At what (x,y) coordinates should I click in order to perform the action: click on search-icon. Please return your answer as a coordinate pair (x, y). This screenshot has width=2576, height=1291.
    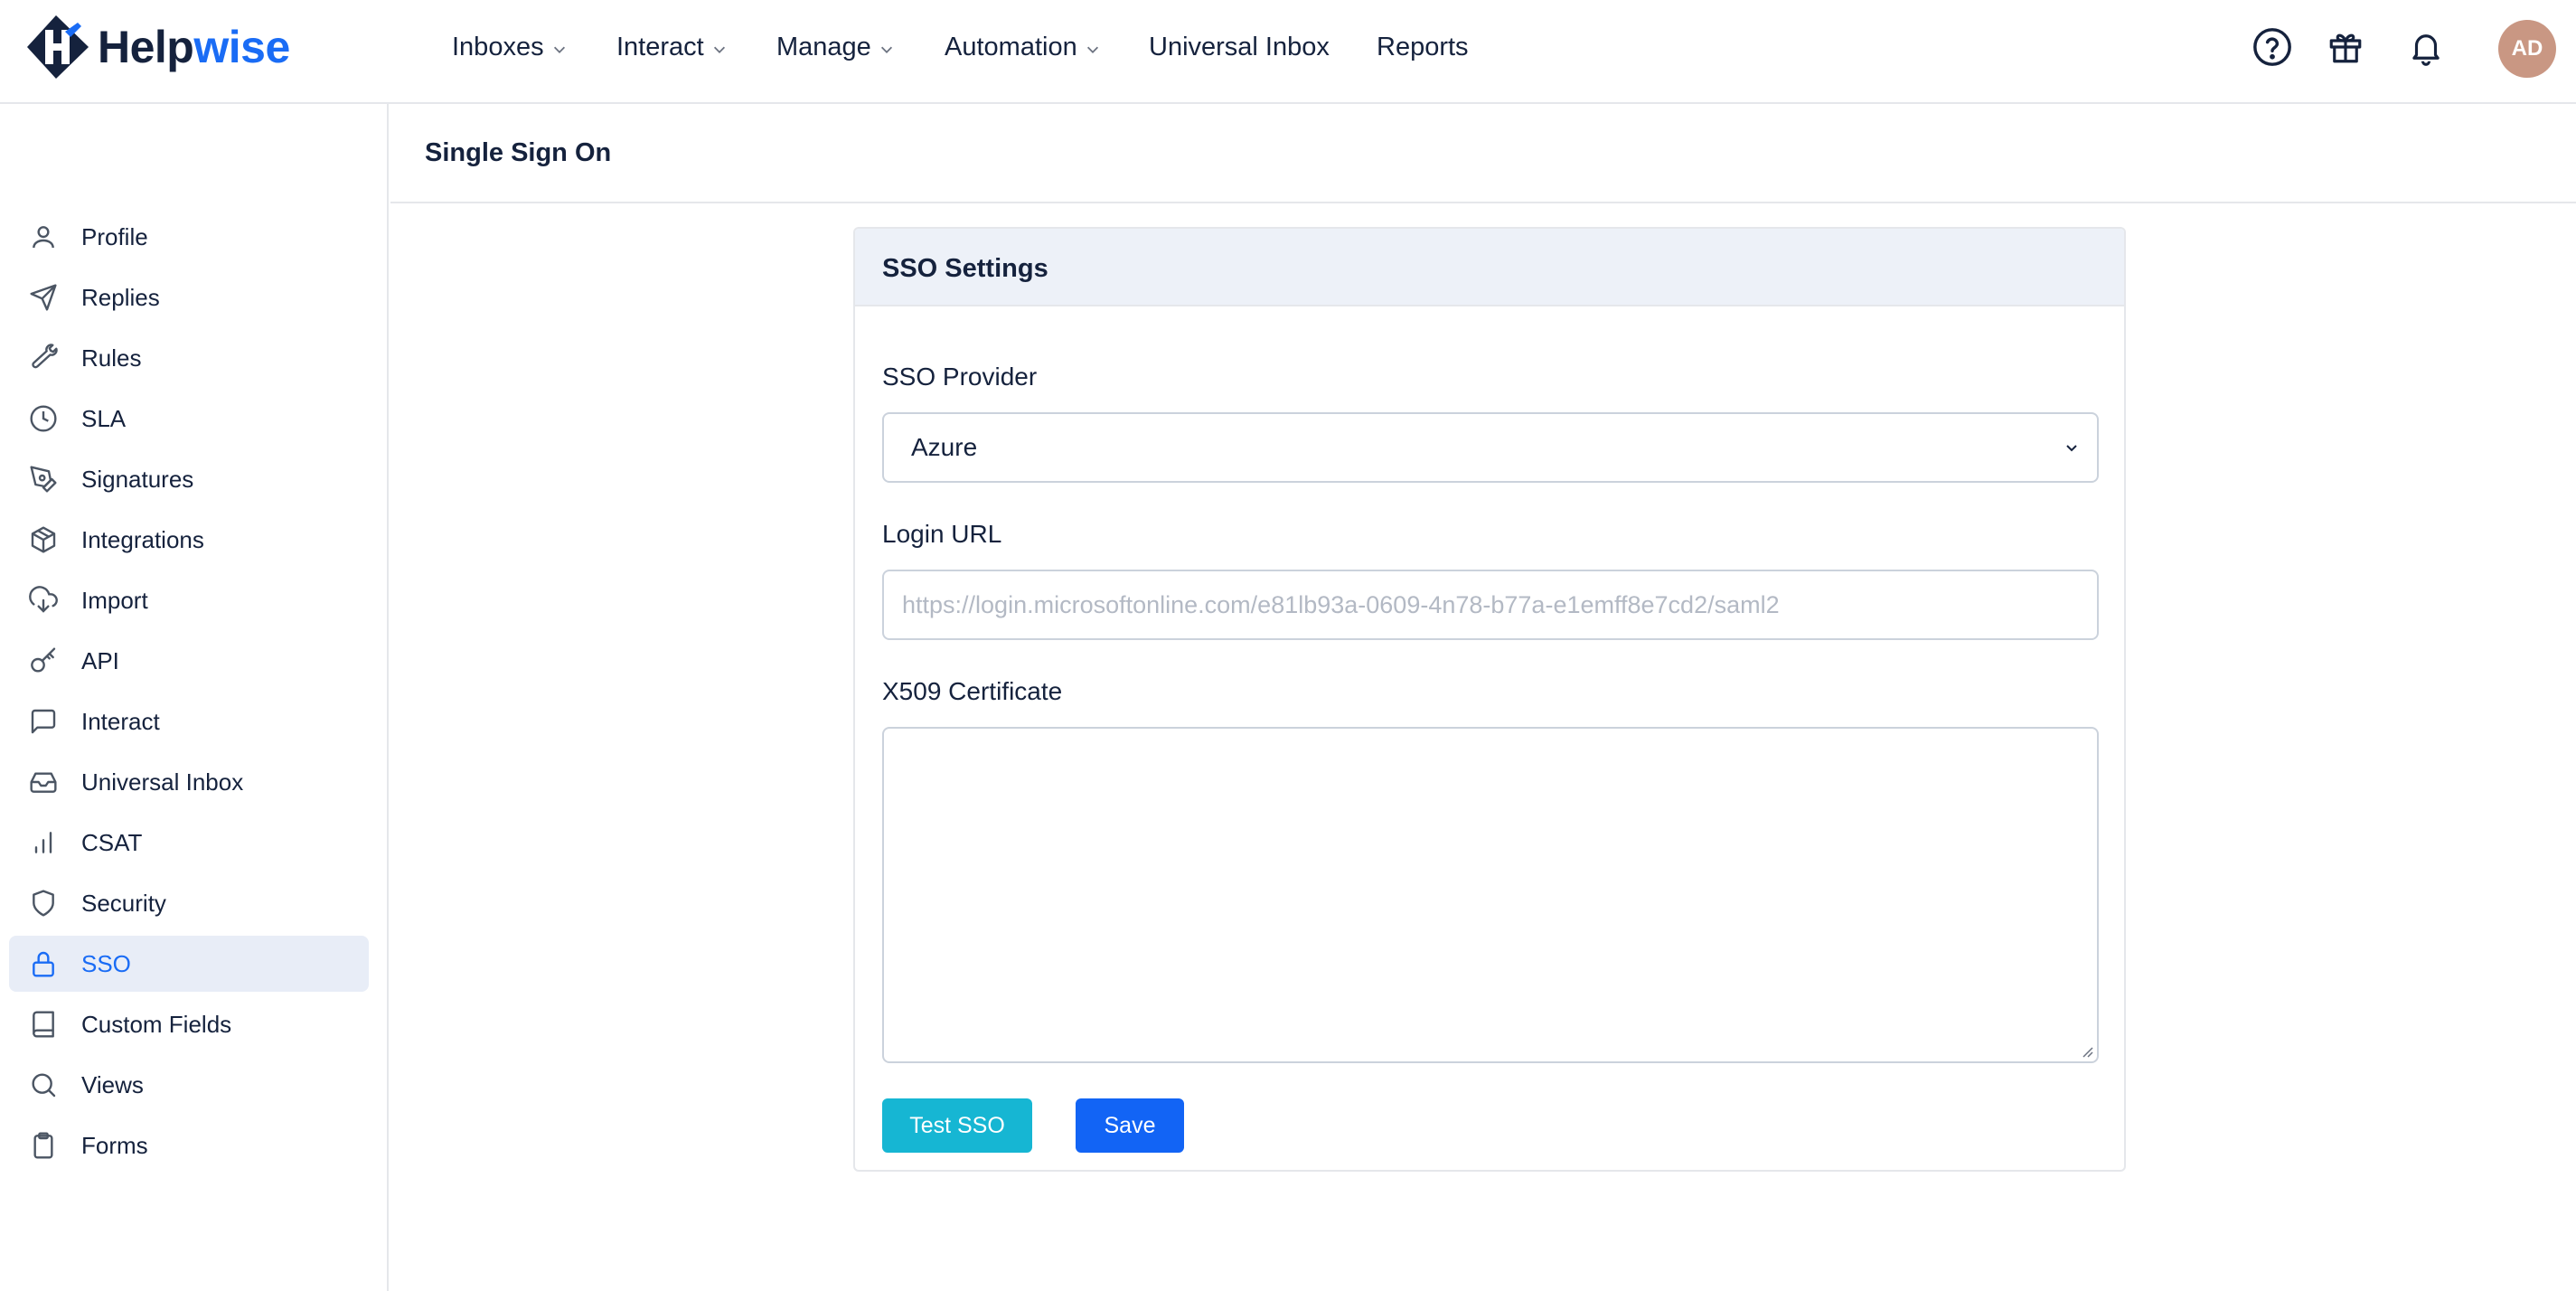
    Looking at the image, I should click on (43, 1085).